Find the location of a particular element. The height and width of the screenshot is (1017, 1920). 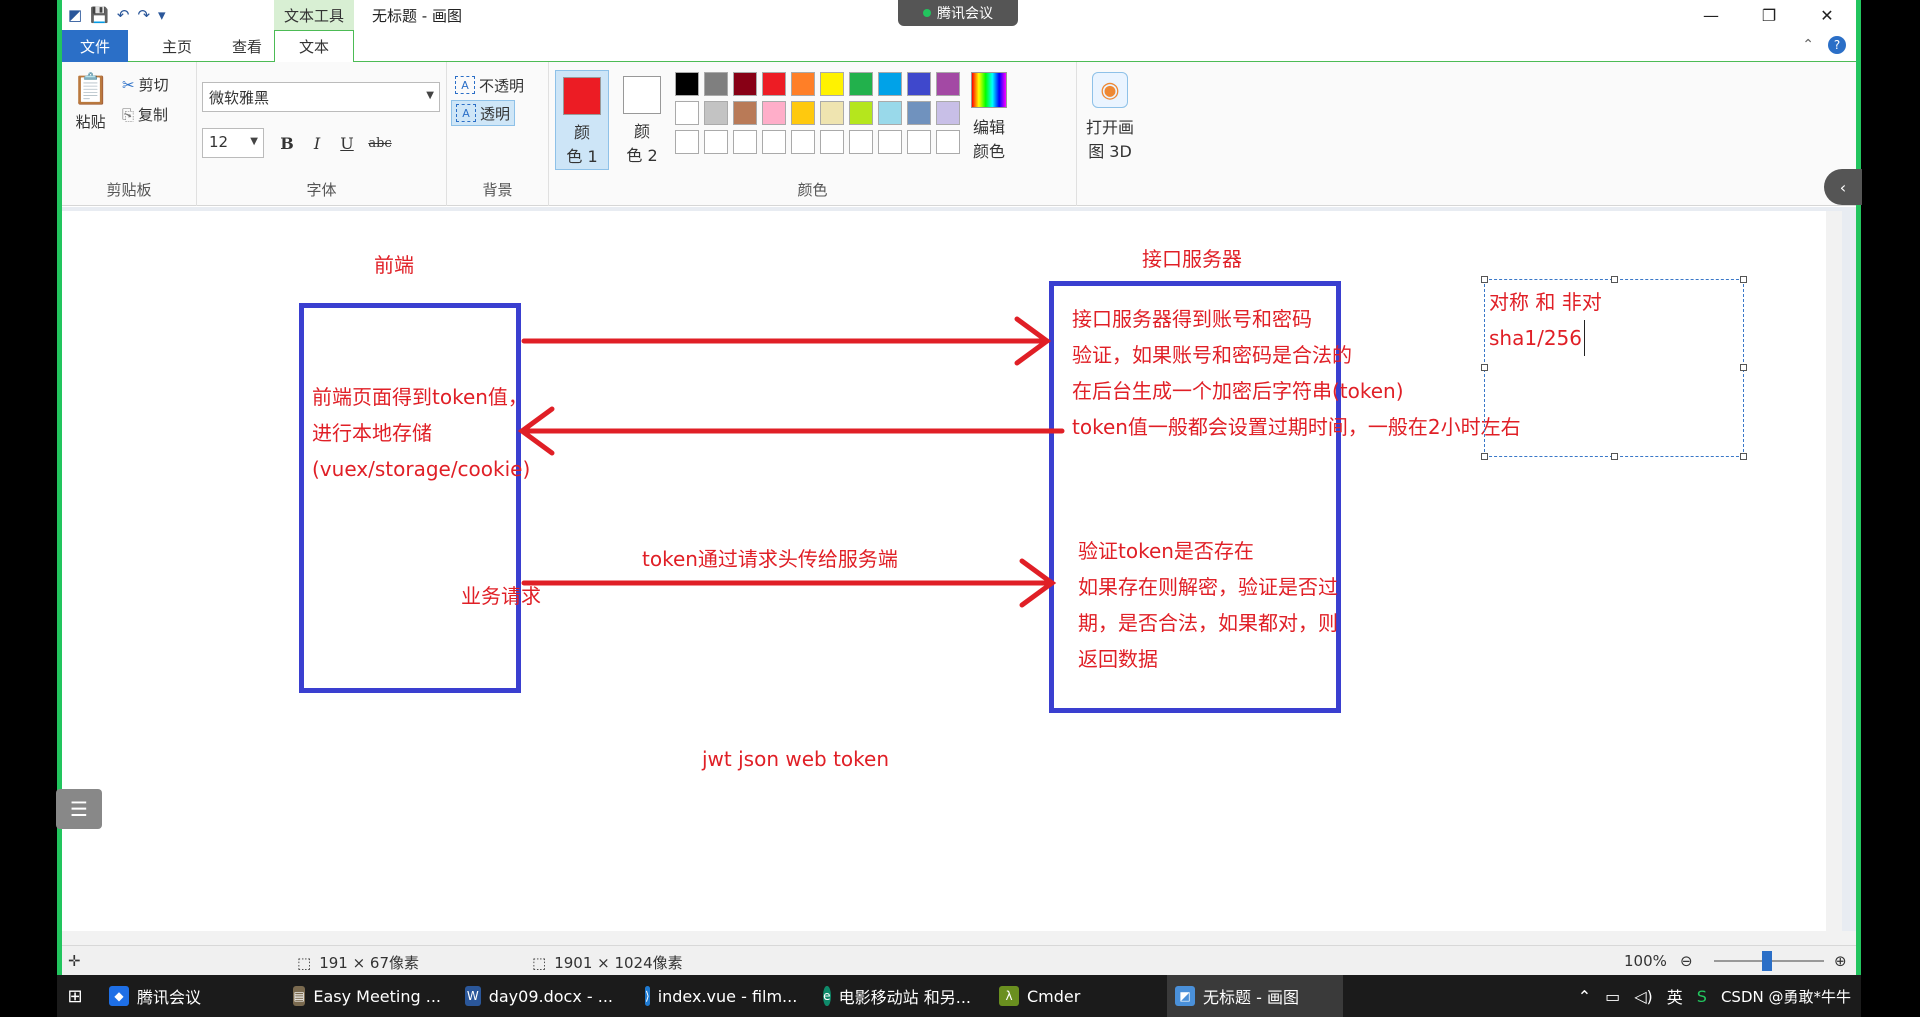

taskbar-item-paint: ◩ 无标题 - 画图 is located at coordinates (1255, 996).